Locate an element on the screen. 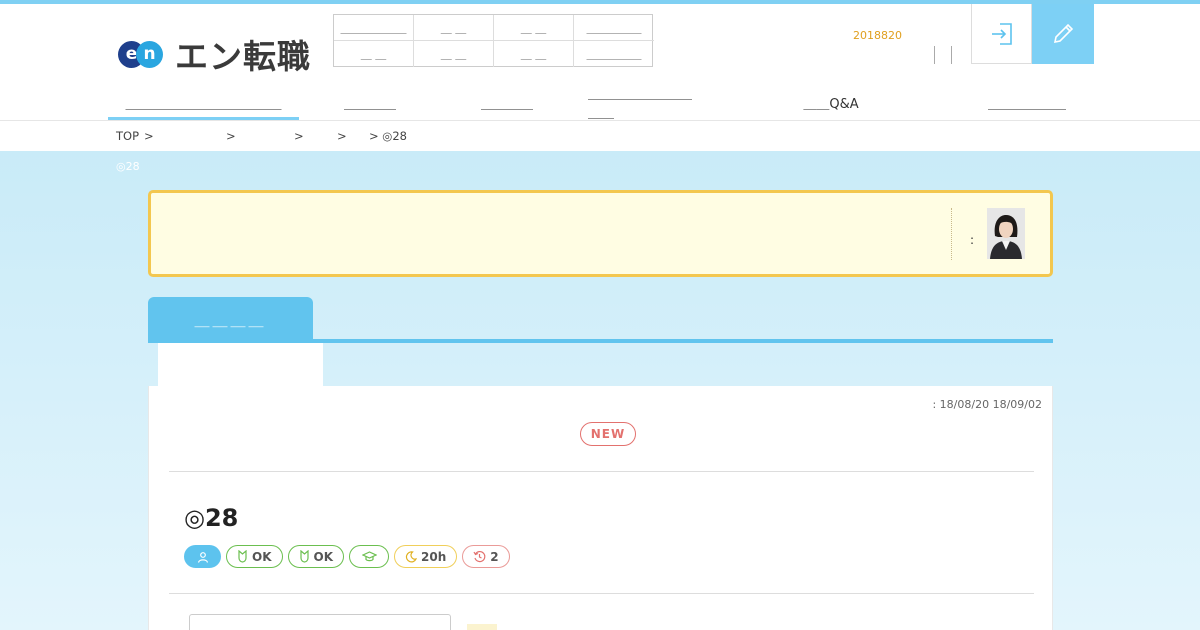 The image size is (1200, 630). breadcrumb-current: > ◎28 is located at coordinates (388, 136).